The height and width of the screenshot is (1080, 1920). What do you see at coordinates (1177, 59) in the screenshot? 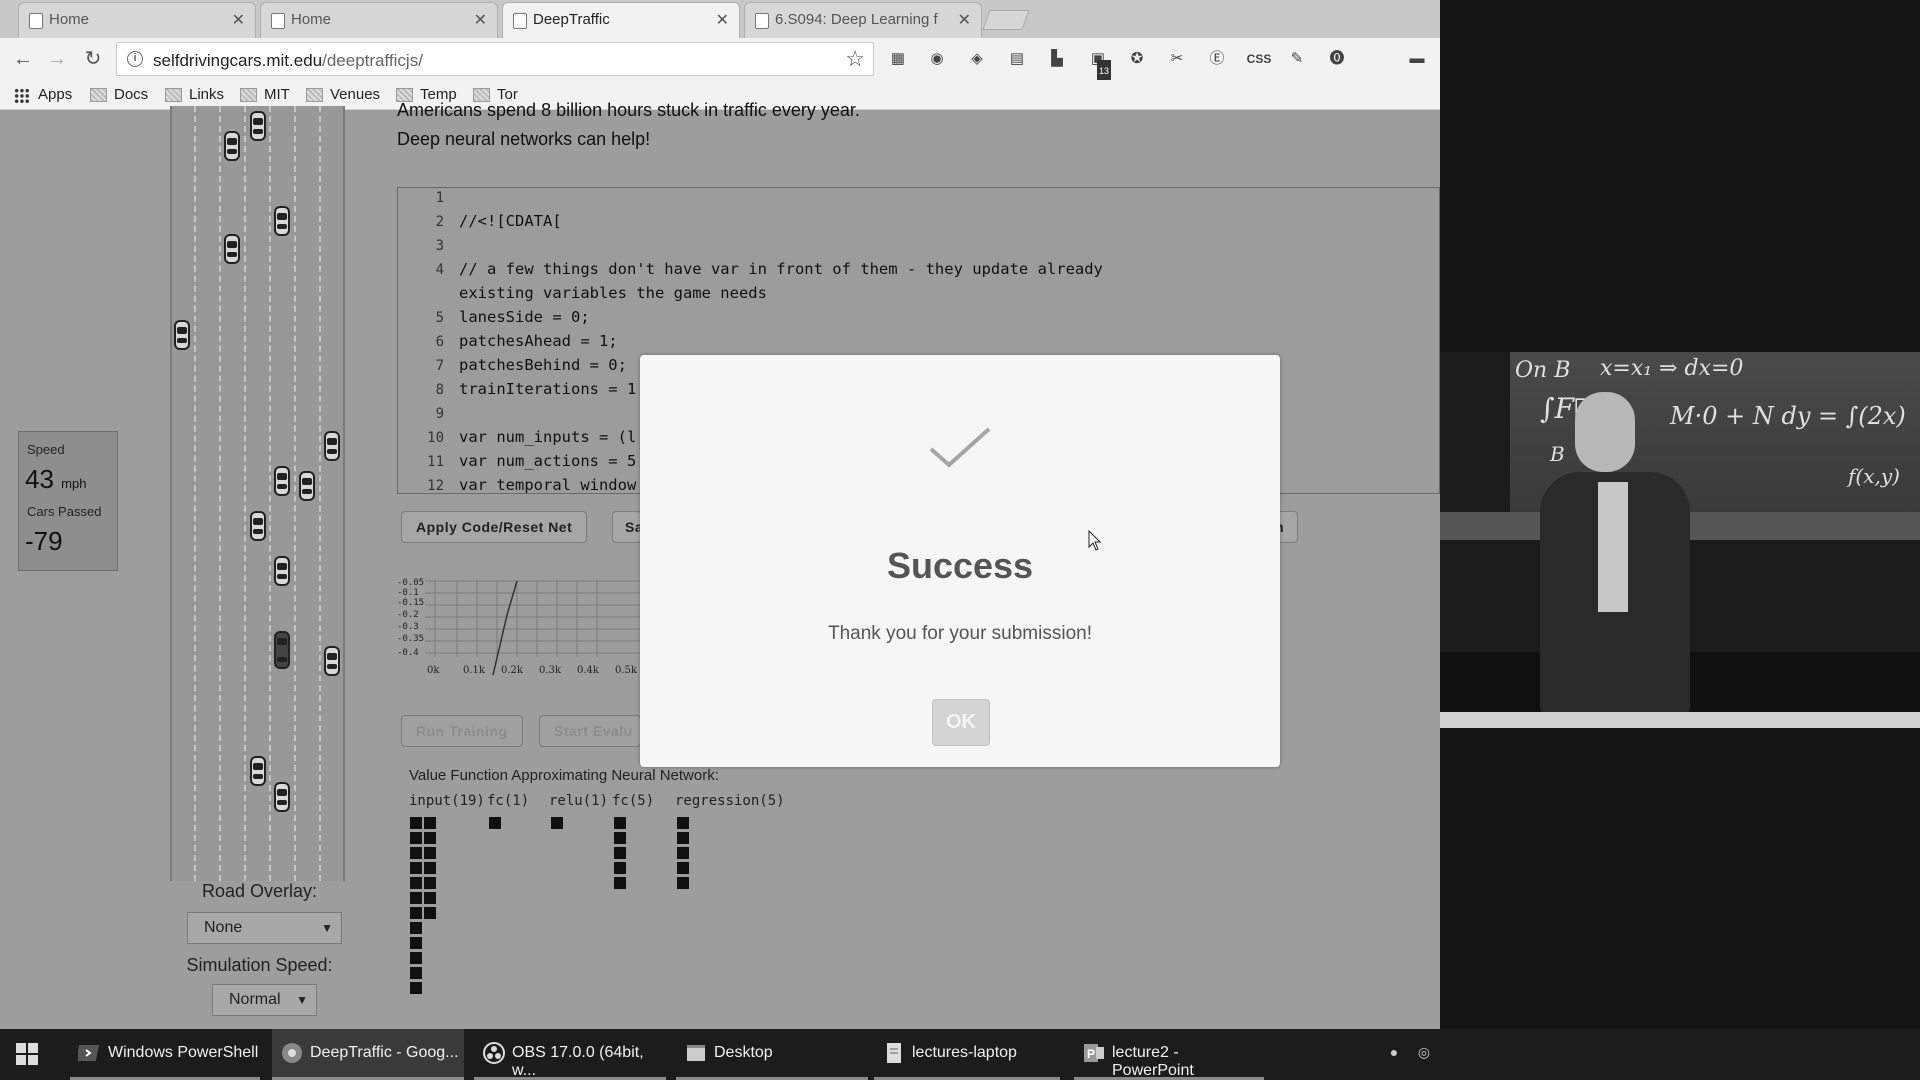
I see `extension-scissors-icon: ✂` at bounding box center [1177, 59].